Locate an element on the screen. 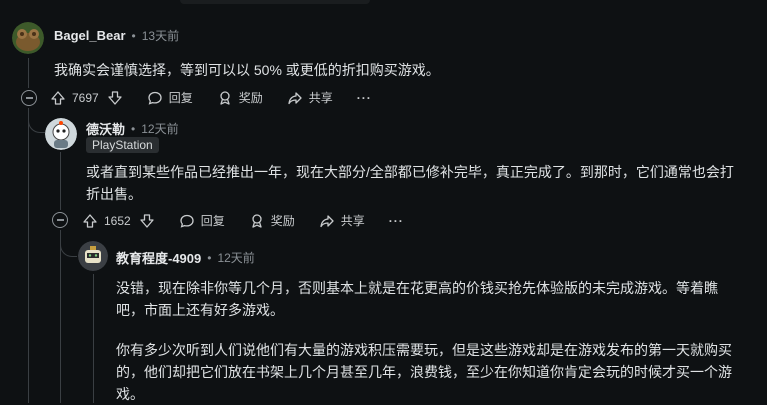 The width and height of the screenshot is (767, 405). user-flair: PlayStation is located at coordinates (122, 145).